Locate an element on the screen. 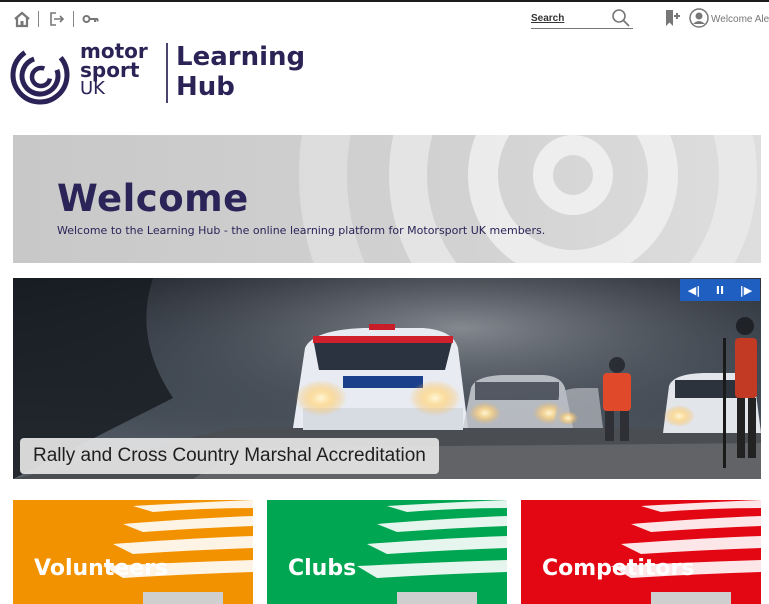 The height and width of the screenshot is (604, 769). page-title: Welcome is located at coordinates (153, 198).